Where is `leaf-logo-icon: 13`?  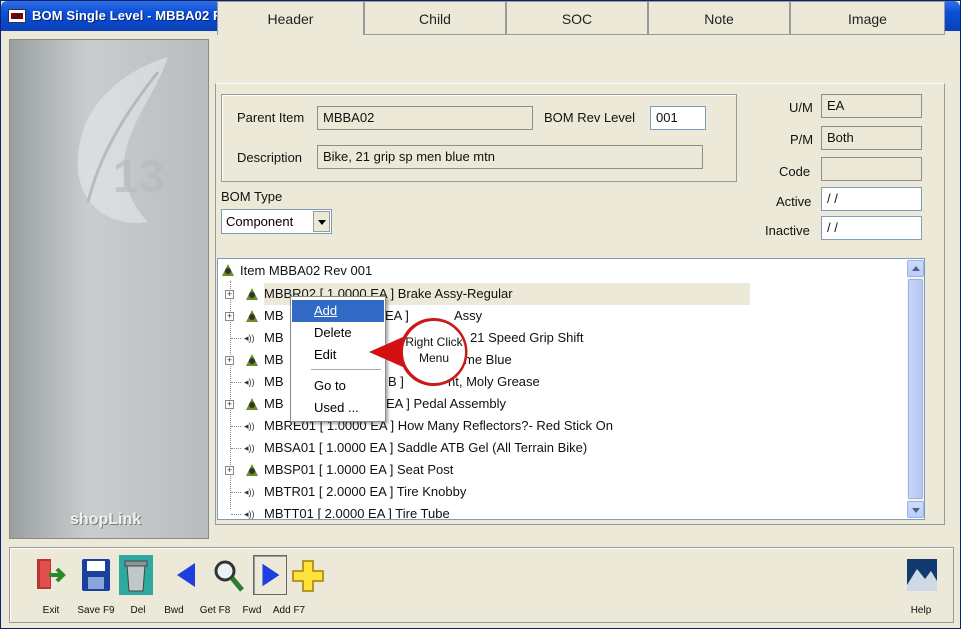
leaf-logo-icon: 13 is located at coordinates (122, 140).